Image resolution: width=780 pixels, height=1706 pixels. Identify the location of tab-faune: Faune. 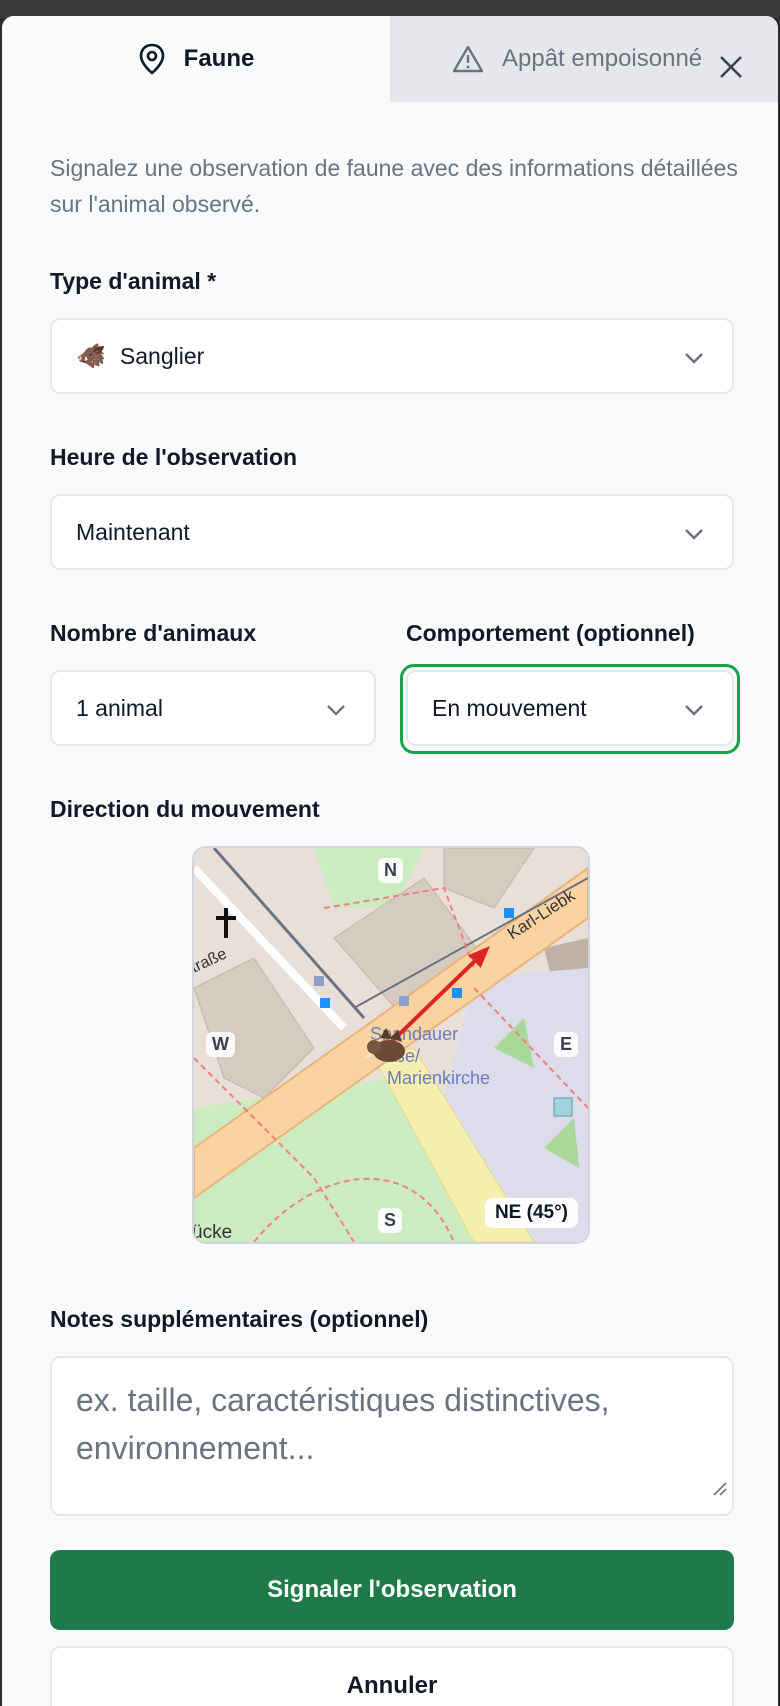
(196, 59).